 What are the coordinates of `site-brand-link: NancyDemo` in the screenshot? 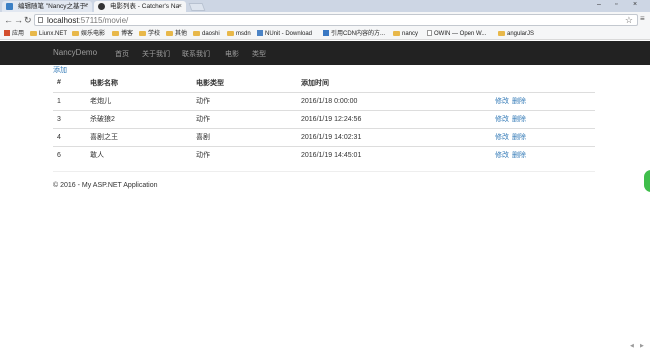 It's located at (75, 52).